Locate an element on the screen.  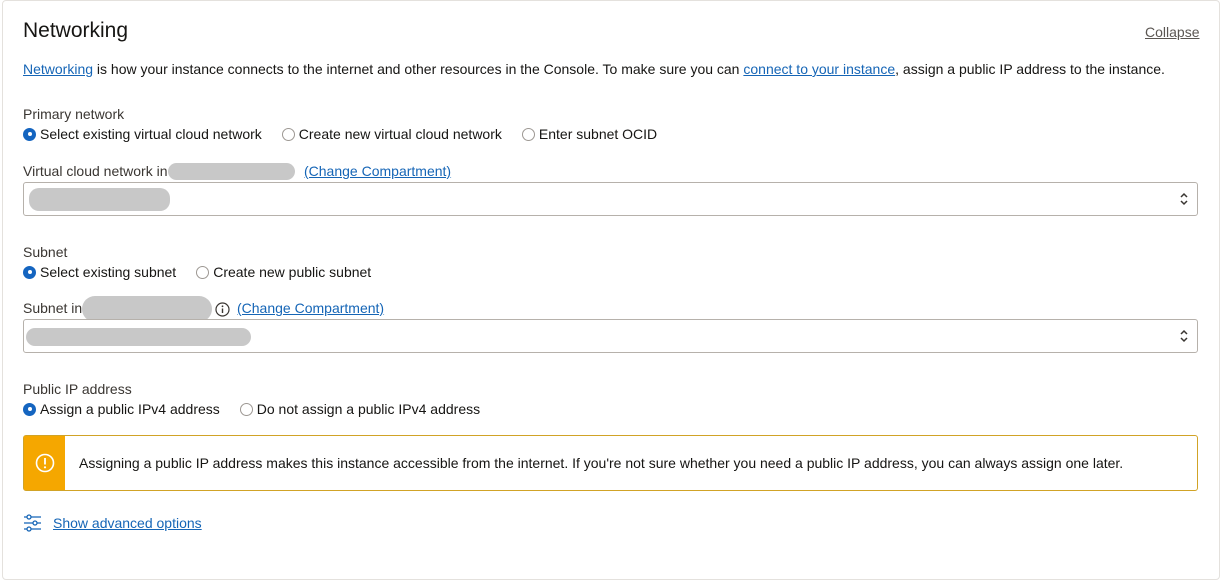
advanced-options-toggle: Show advanced options is located at coordinates (112, 523).